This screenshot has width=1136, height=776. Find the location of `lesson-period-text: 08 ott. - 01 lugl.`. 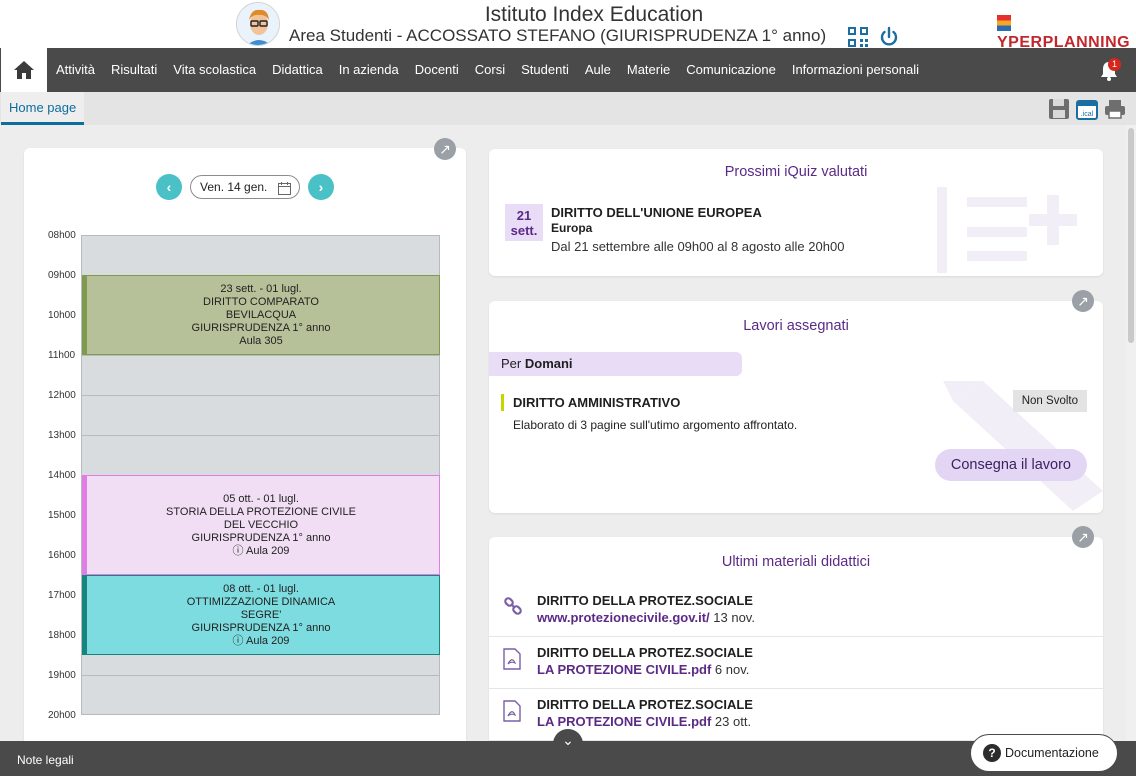

lesson-period-text: 08 ott. - 01 lugl. is located at coordinates (261, 588).